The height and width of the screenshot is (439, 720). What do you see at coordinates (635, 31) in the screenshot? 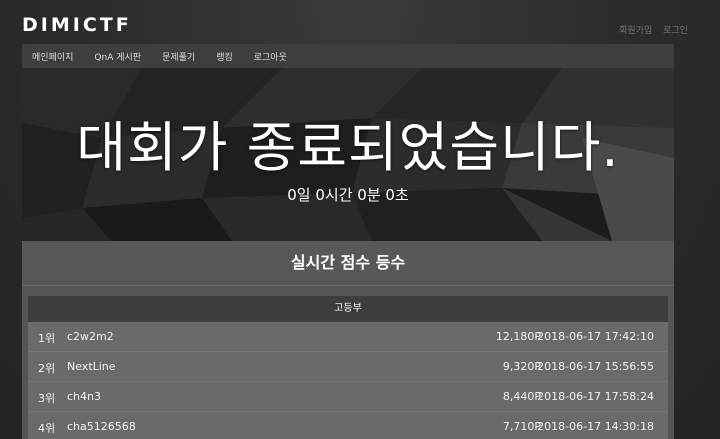
I see `signup-link: 회원가입` at bounding box center [635, 31].